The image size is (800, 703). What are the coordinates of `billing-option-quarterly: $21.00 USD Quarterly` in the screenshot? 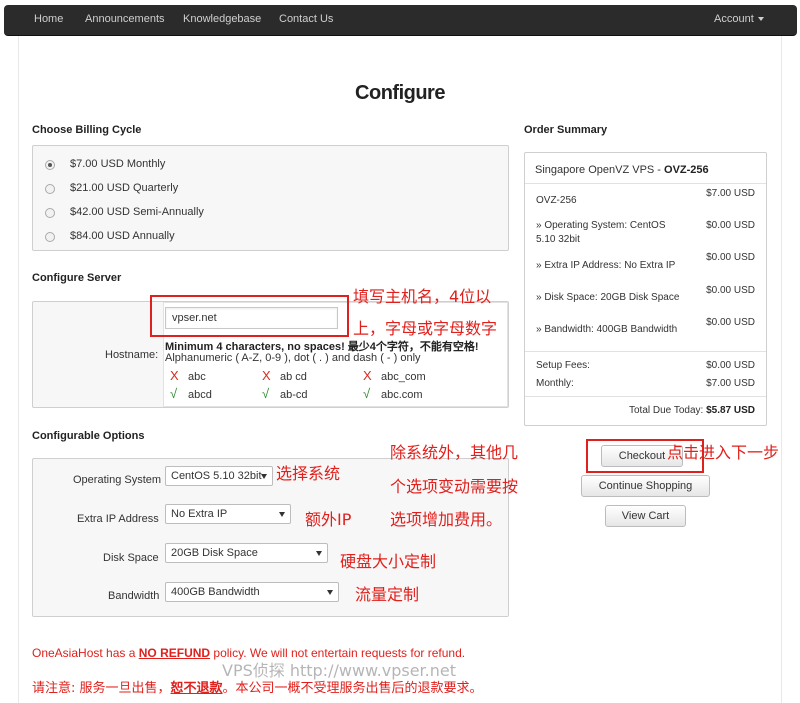 It's located at (282, 190).